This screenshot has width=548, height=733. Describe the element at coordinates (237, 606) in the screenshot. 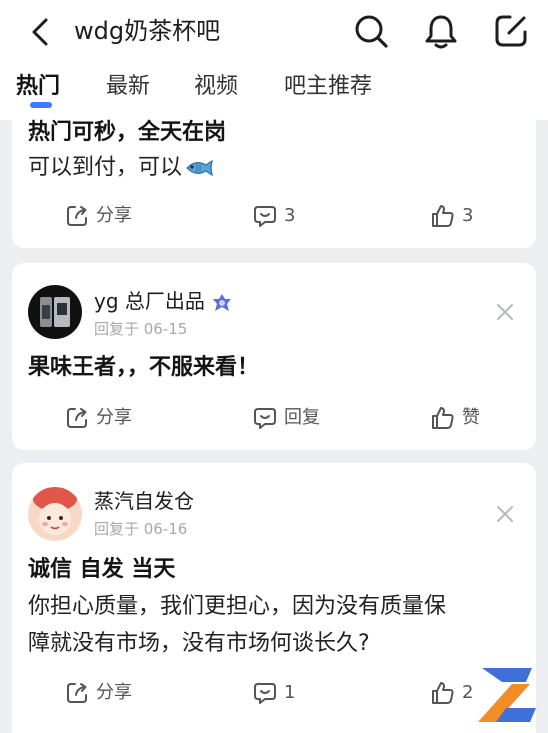

I see `post-body-line: 你担心质量，我们更担心，因为没有质量保` at that location.